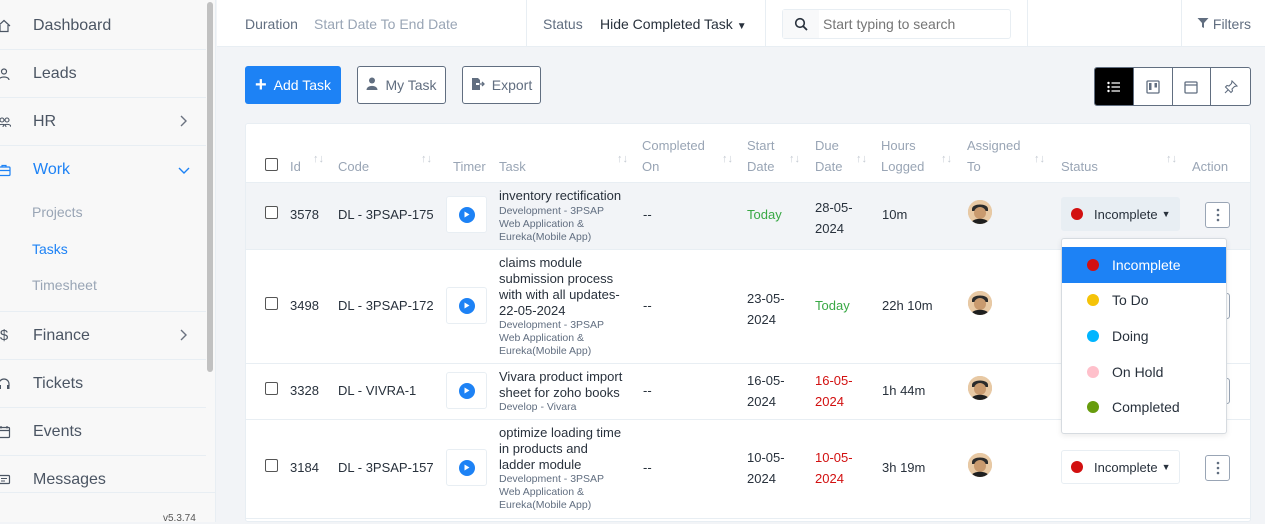  I want to click on col-header-id: Id, so click(295, 166).